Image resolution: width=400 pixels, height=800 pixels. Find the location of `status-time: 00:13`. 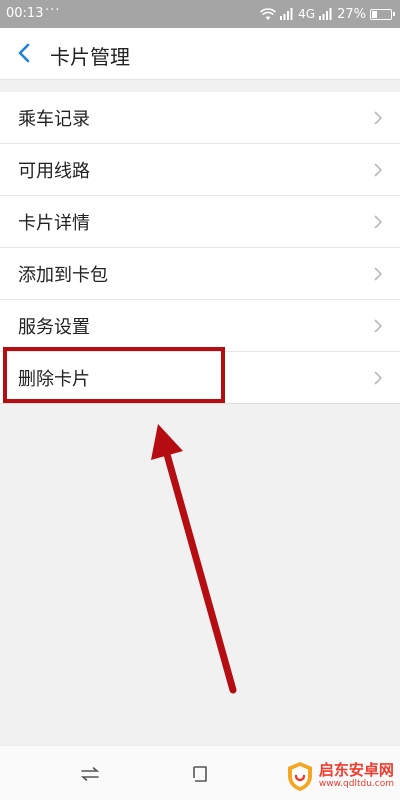

status-time: 00:13 is located at coordinates (25, 13).